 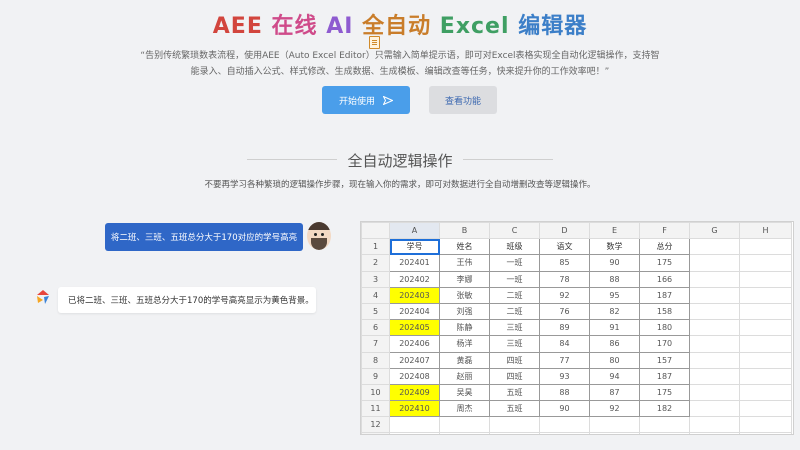 What do you see at coordinates (664, 409) in the screenshot?
I see `cell: 182` at bounding box center [664, 409].